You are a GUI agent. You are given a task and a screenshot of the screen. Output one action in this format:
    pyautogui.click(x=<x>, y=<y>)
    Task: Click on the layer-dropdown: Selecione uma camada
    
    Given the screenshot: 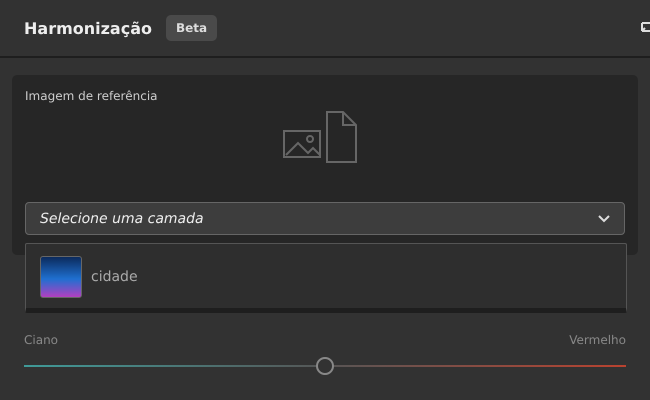 What is the action you would take?
    pyautogui.click(x=325, y=218)
    